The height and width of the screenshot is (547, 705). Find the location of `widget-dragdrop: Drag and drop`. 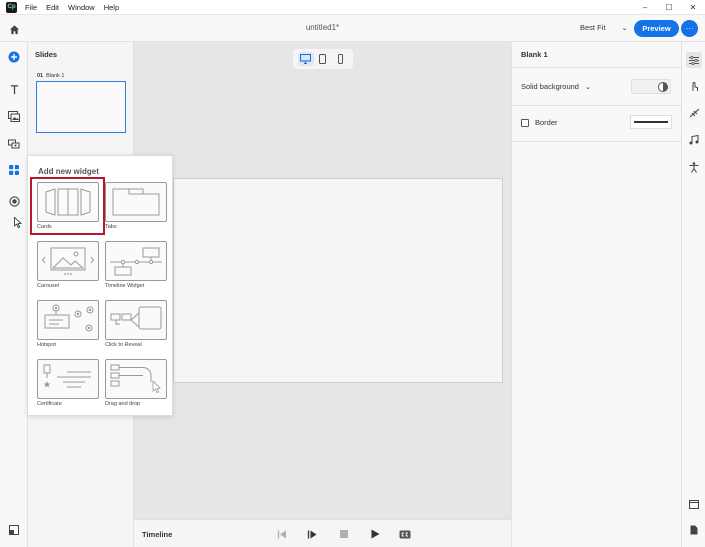

widget-dragdrop: Drag and drop is located at coordinates (136, 383).